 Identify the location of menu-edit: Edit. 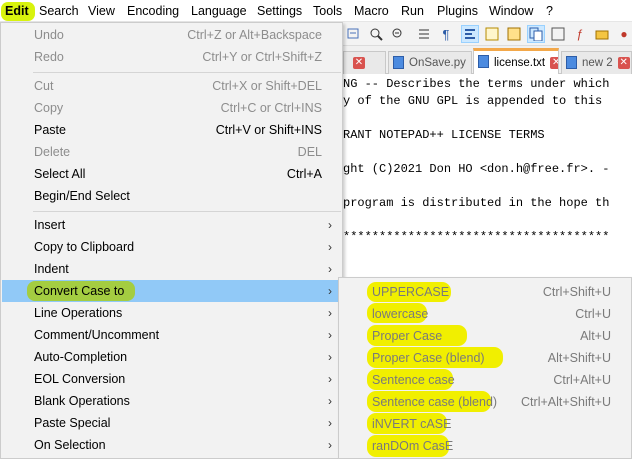
(17, 11).